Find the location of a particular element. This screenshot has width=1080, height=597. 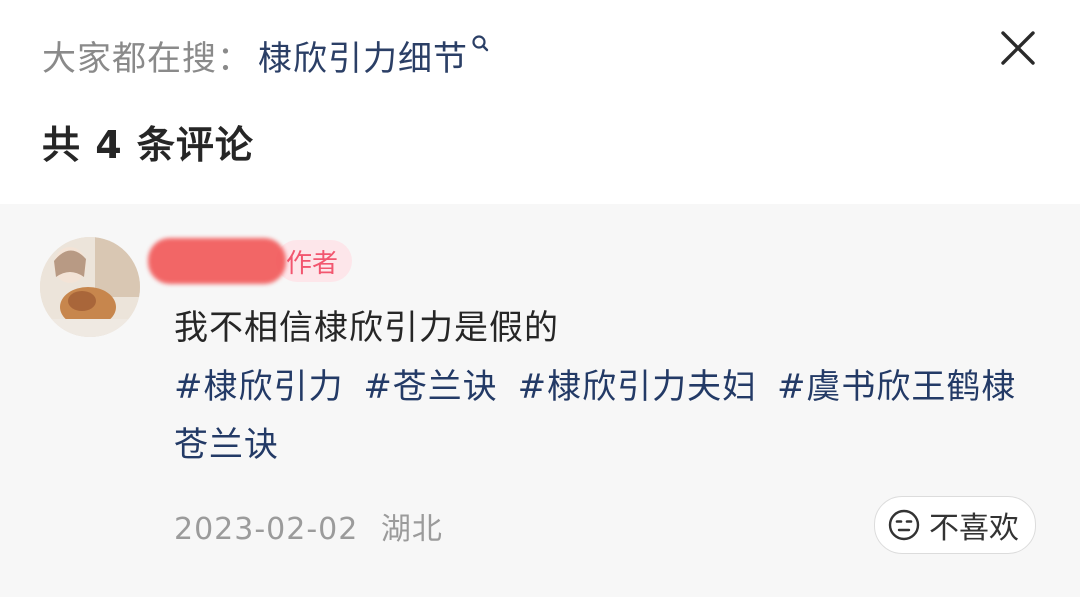

comment-count-title: 共 4 条评论 is located at coordinates (148, 145).